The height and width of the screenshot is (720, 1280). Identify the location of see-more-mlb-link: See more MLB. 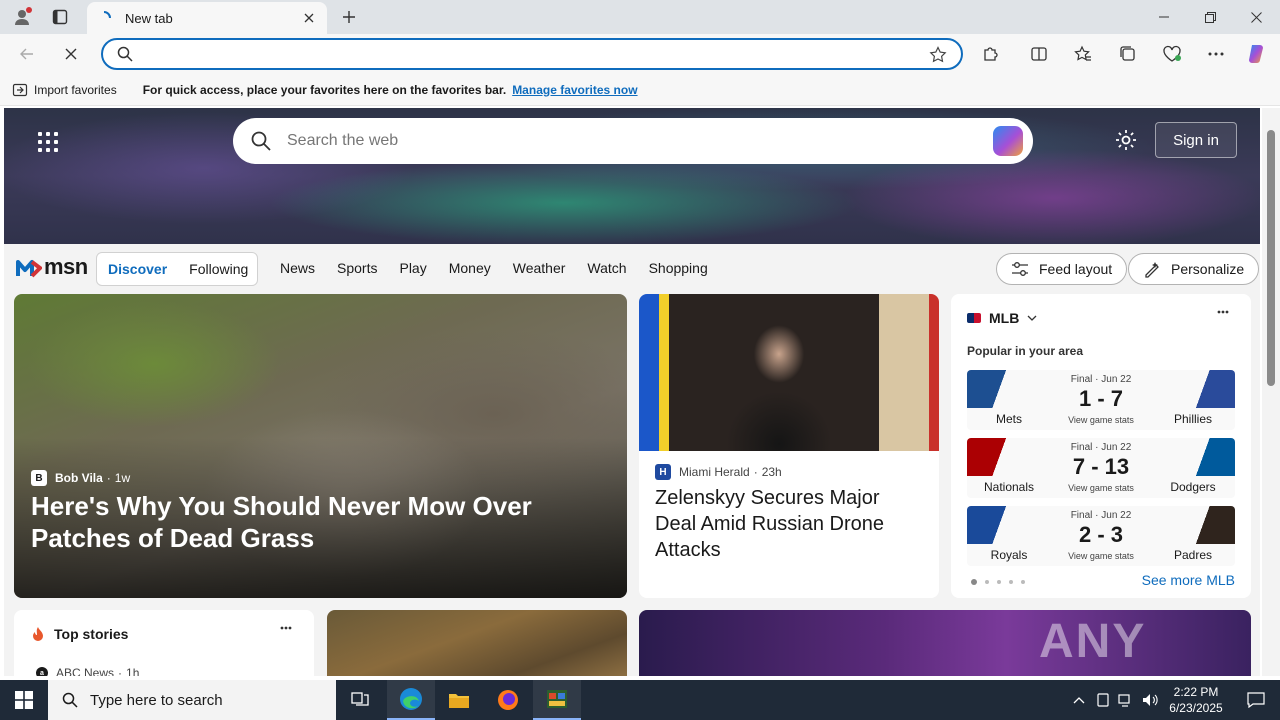
(1188, 580).